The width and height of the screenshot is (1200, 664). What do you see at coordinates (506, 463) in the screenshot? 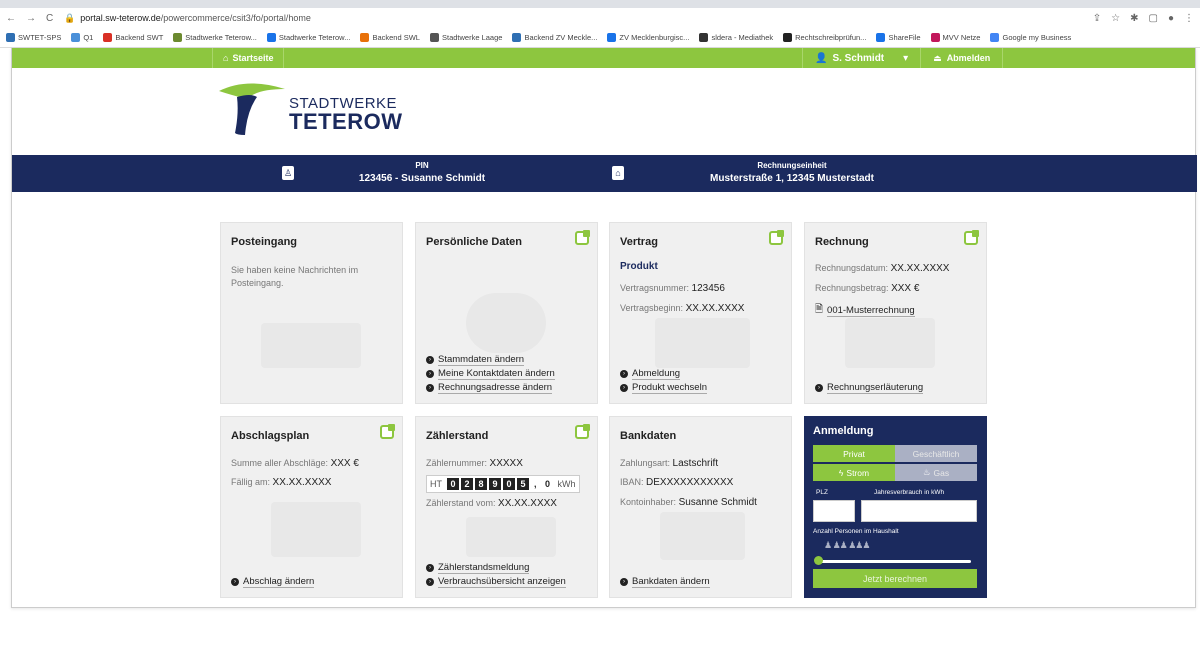
I see `value: XXXXX` at bounding box center [506, 463].